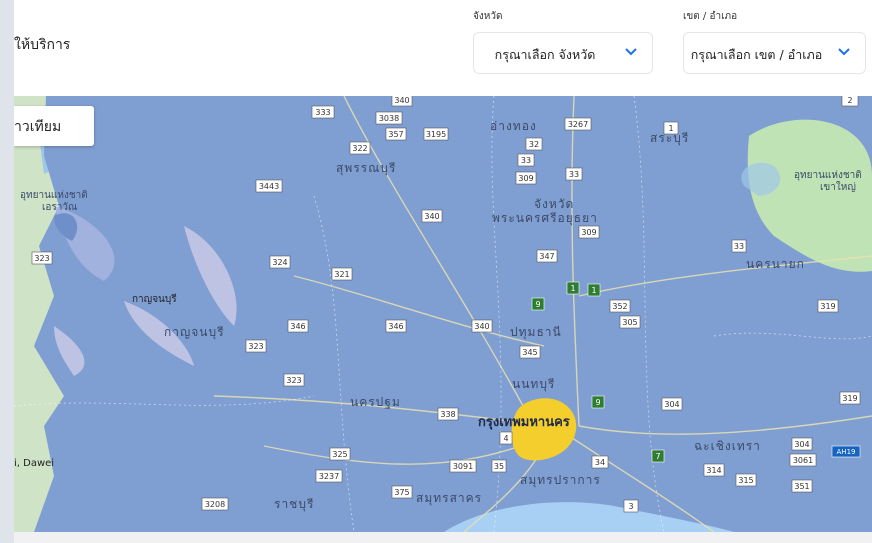  What do you see at coordinates (554, 204) in the screenshot?
I see `label-ayutthaya-1: จังหวัด` at bounding box center [554, 204].